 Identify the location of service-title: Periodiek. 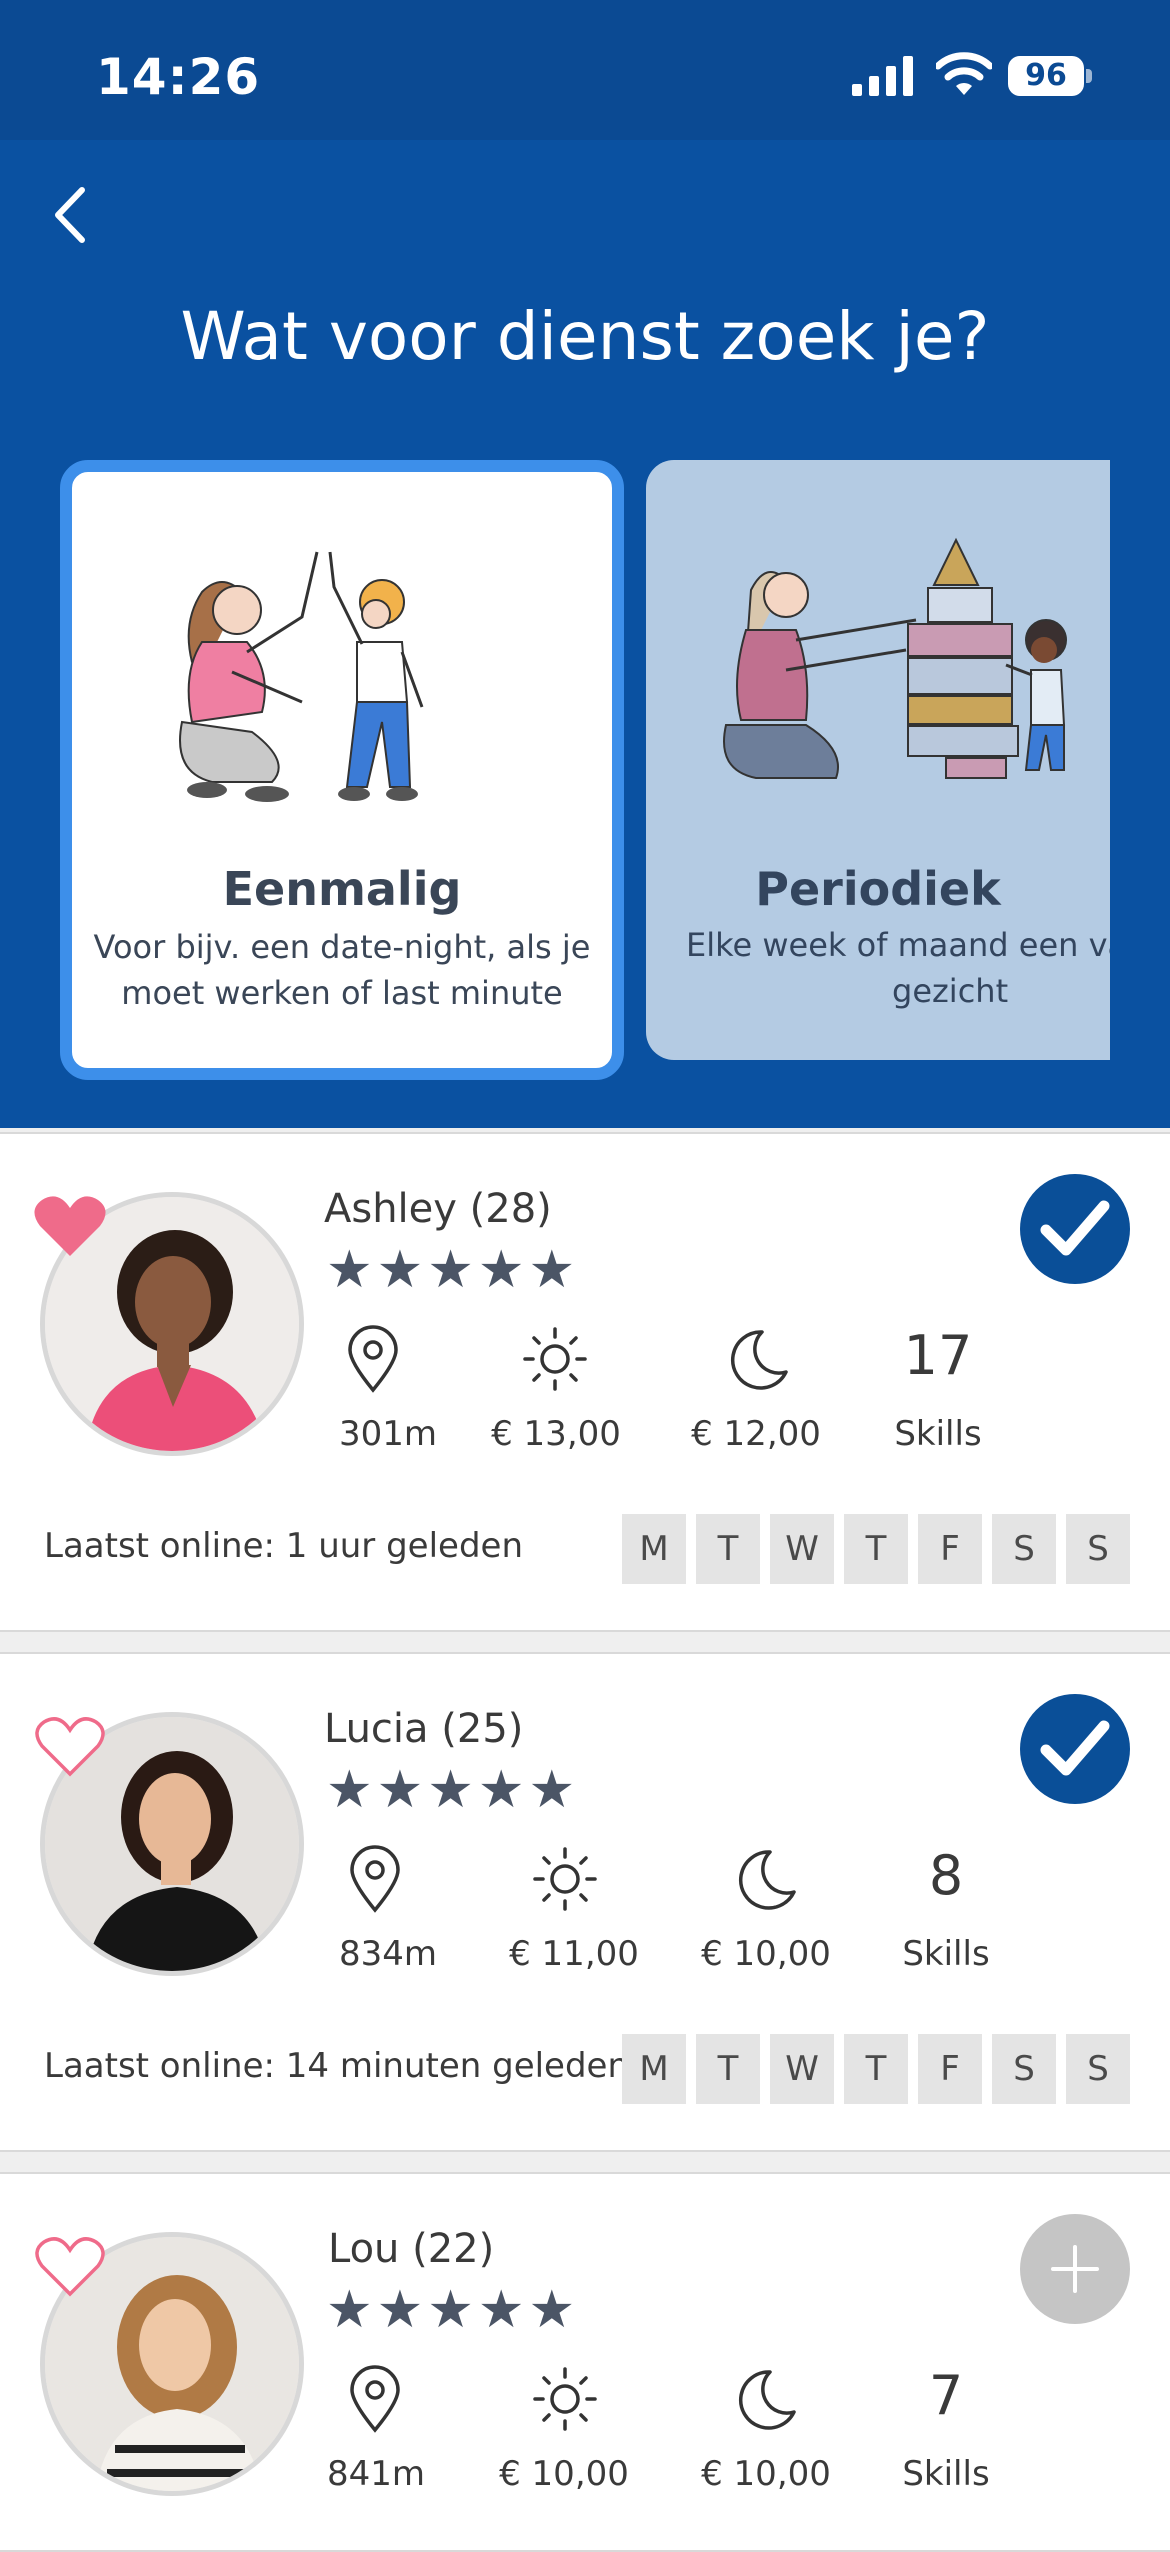
(878, 889).